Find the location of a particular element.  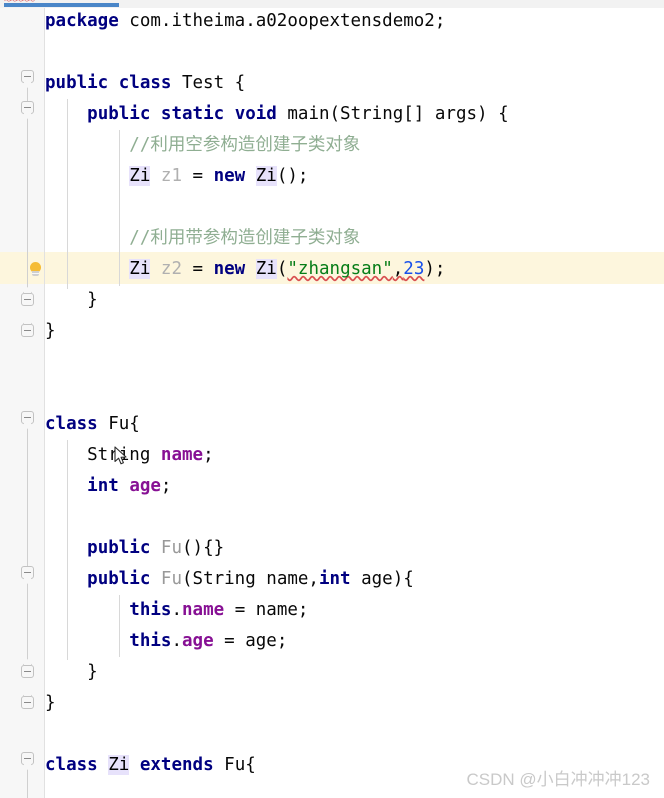

code-token: 23 is located at coordinates (414, 269).